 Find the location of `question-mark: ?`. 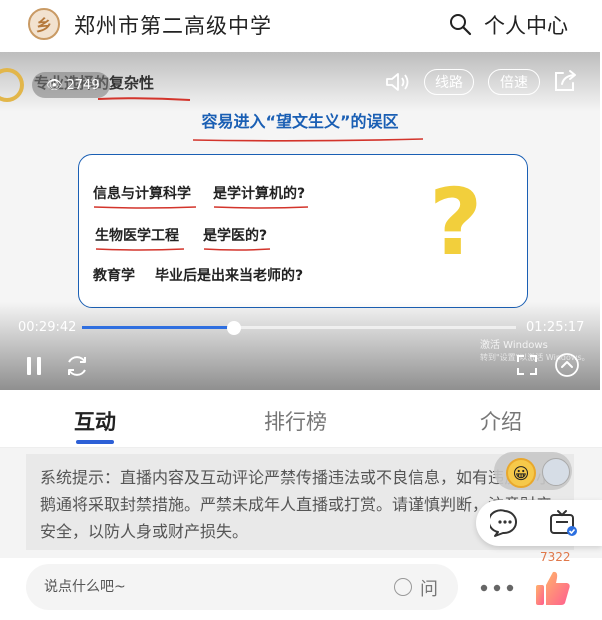

question-mark: ? is located at coordinates (456, 222).